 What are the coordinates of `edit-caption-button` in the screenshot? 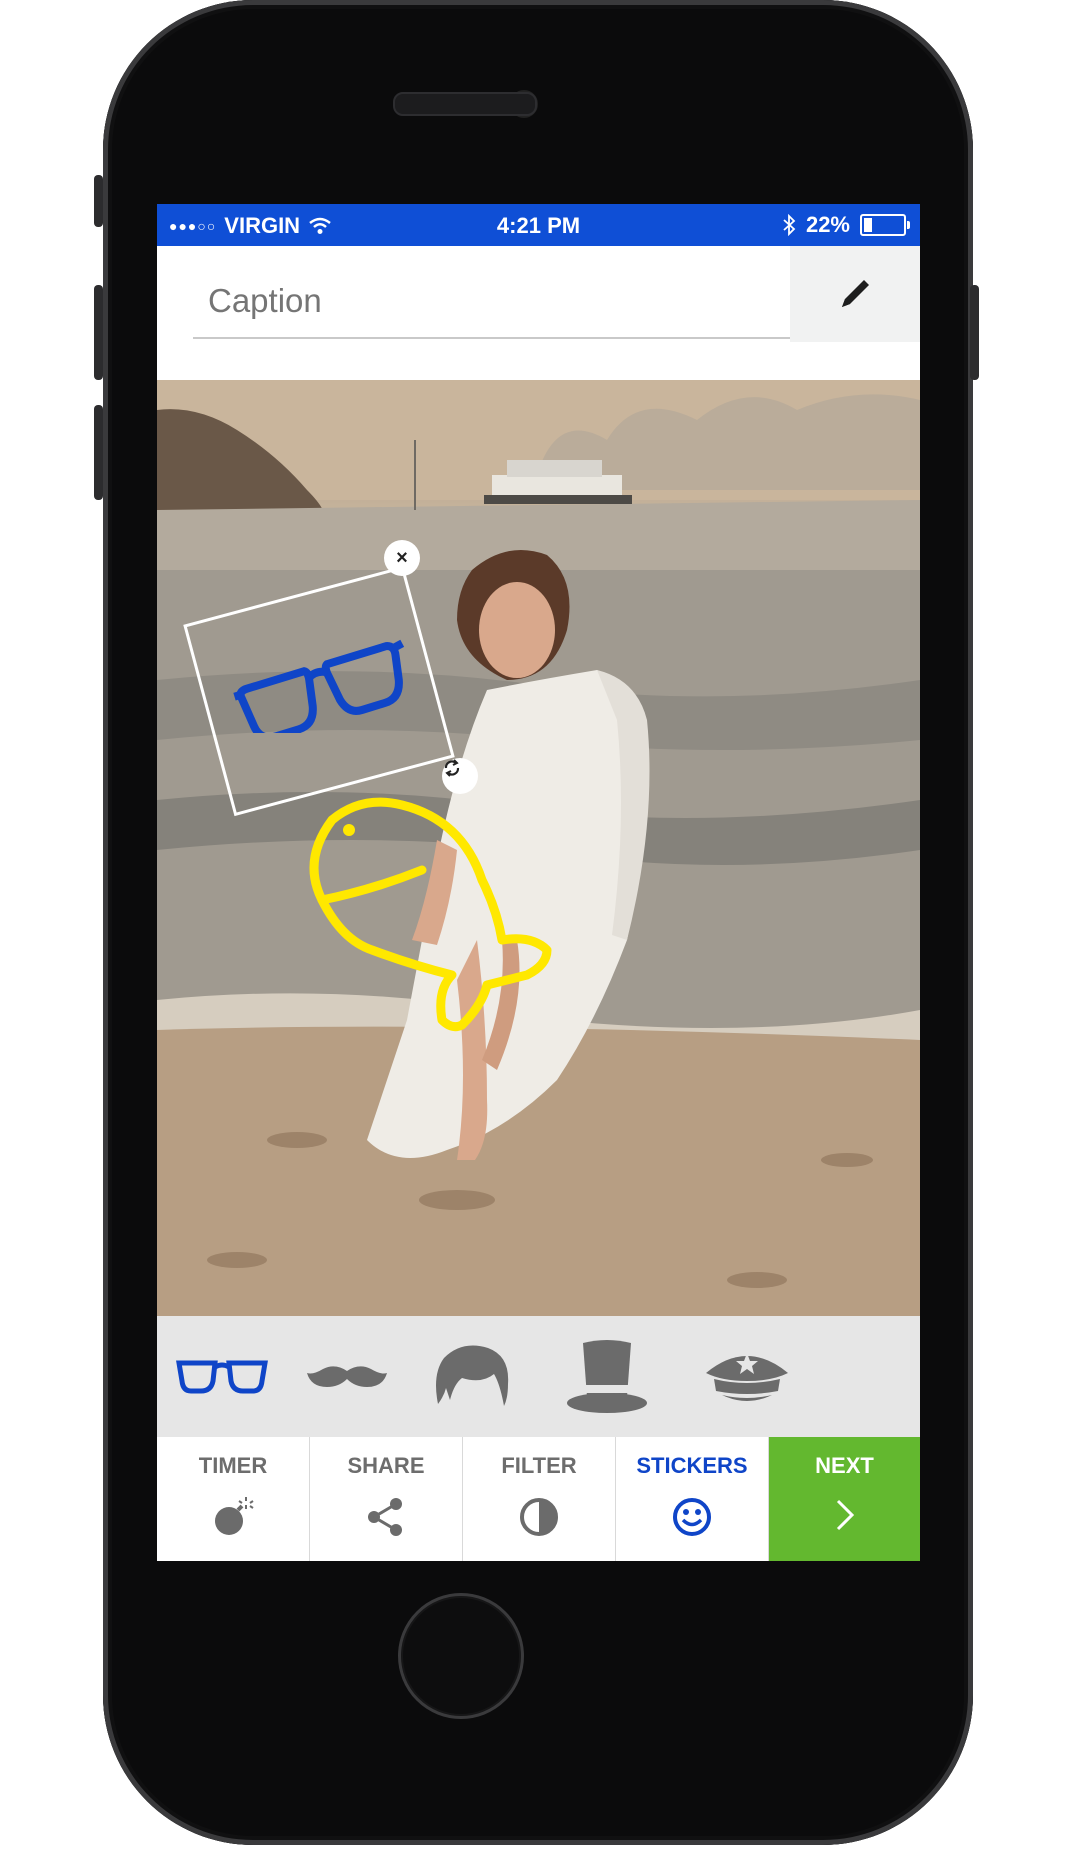 It's located at (855, 294).